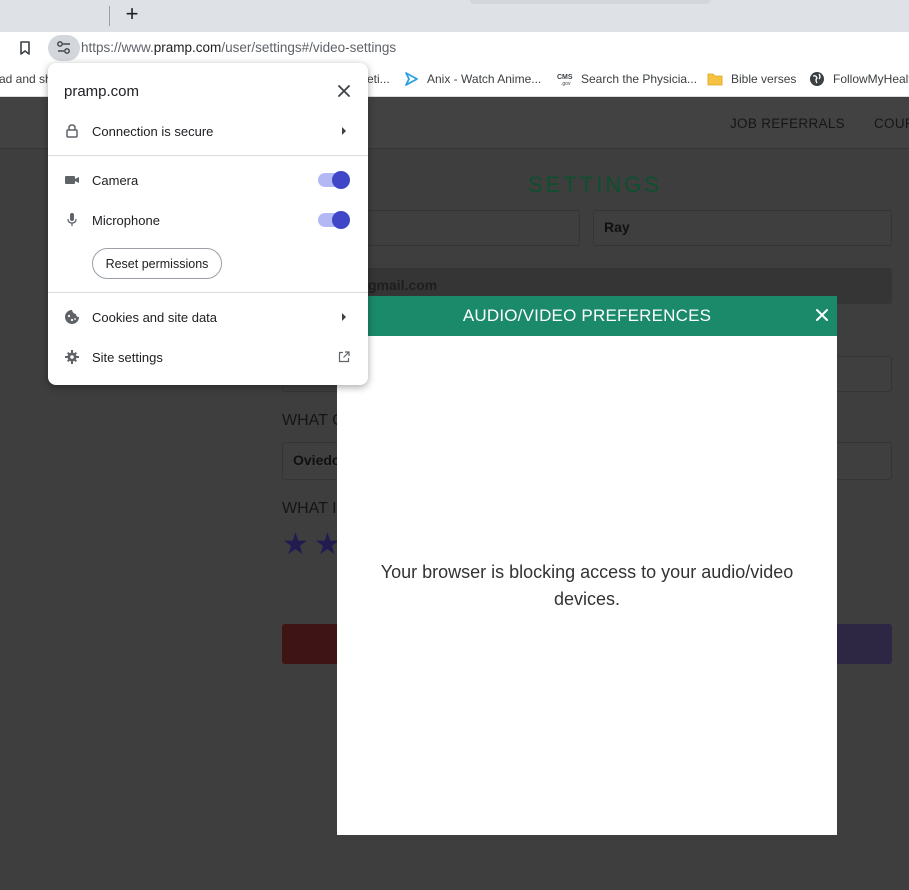  What do you see at coordinates (313, 420) in the screenshot?
I see `location-label: WHAT C` at bounding box center [313, 420].